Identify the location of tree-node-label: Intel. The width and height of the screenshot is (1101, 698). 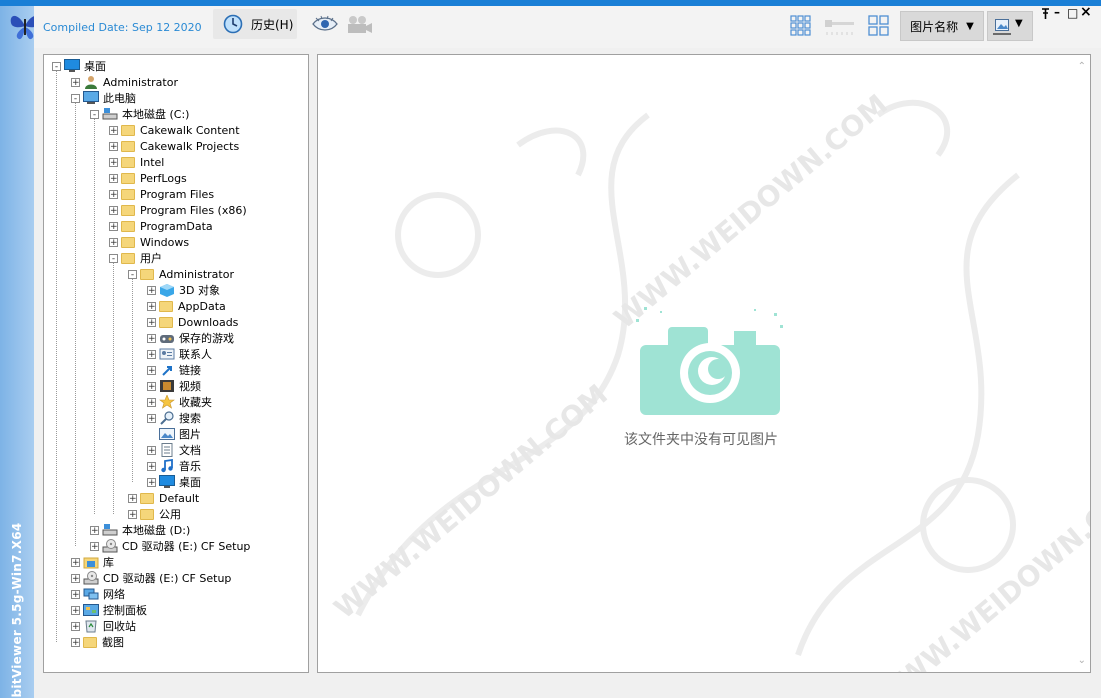
(152, 162).